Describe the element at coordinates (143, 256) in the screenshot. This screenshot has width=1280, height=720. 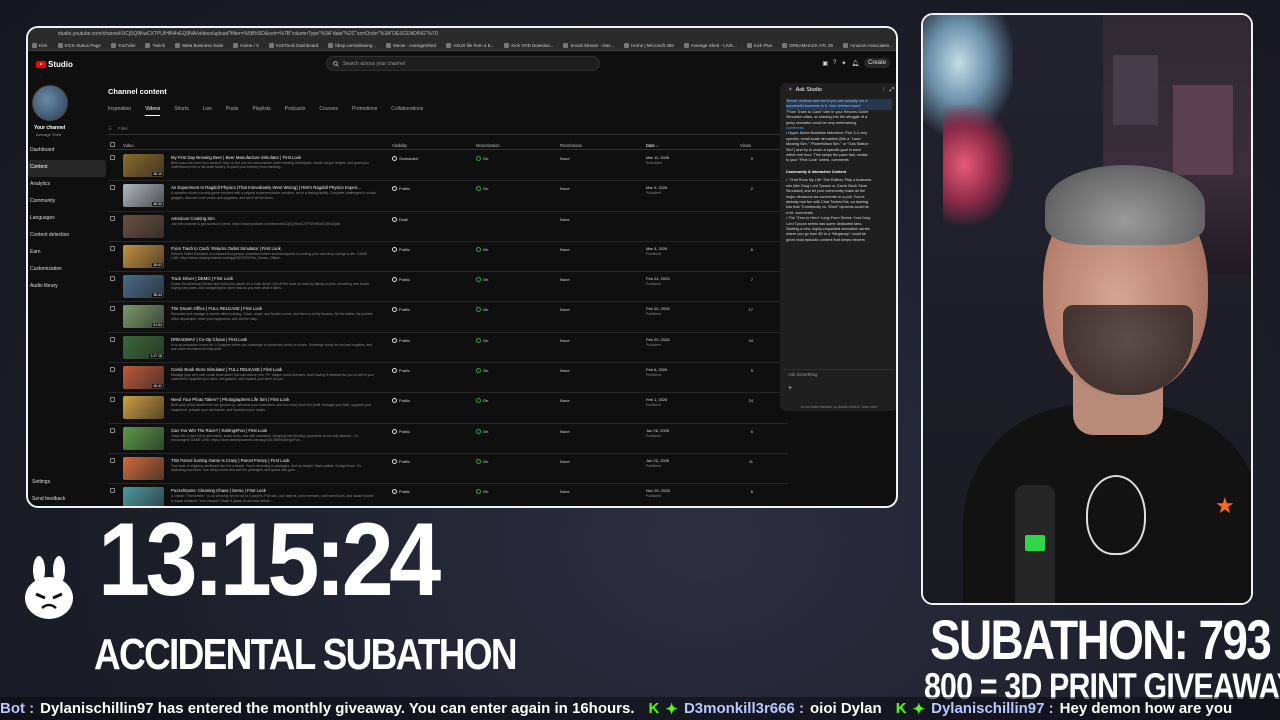
I see `video-thumbnail: 38:41` at that location.